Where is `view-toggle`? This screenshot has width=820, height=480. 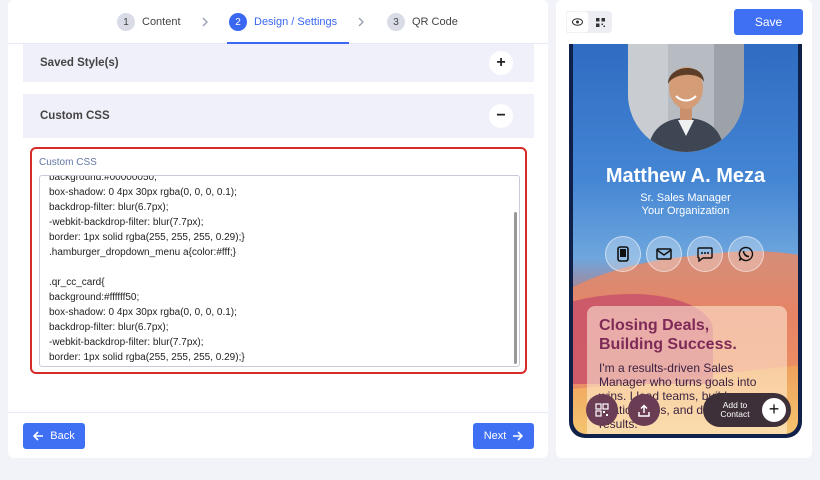 view-toggle is located at coordinates (589, 22).